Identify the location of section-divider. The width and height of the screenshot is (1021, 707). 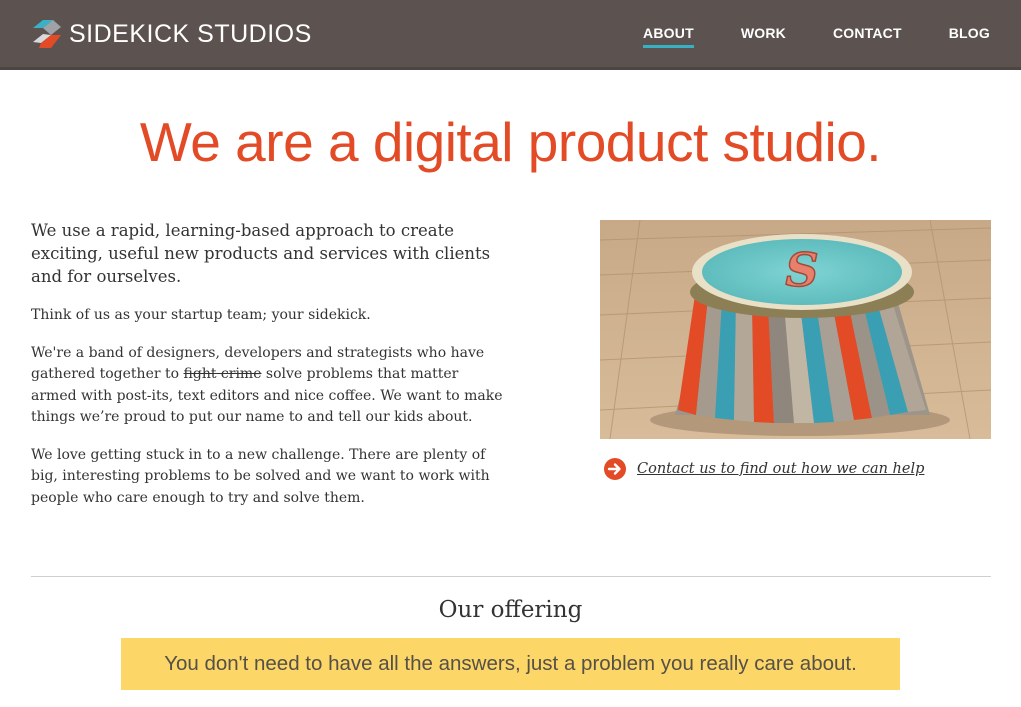
(511, 576).